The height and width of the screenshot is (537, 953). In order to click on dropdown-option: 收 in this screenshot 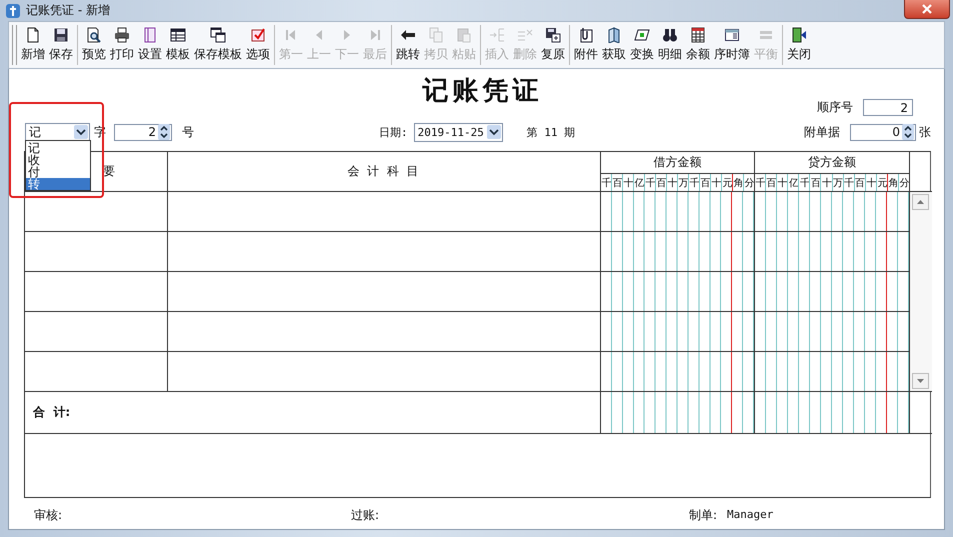, I will do `click(58, 160)`.